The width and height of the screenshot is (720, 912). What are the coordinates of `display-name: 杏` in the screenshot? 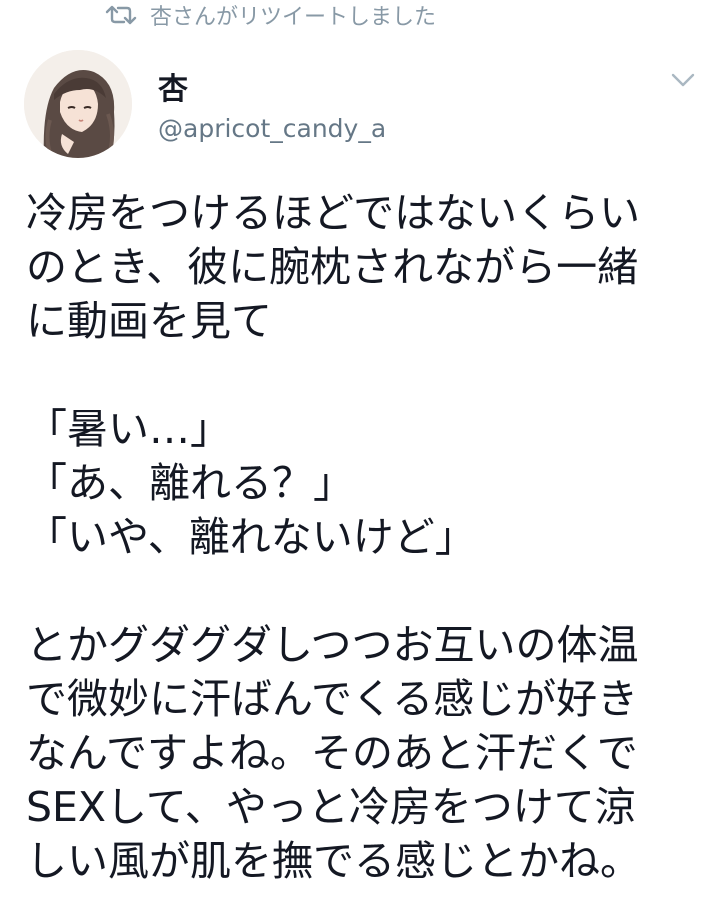 It's located at (173, 86).